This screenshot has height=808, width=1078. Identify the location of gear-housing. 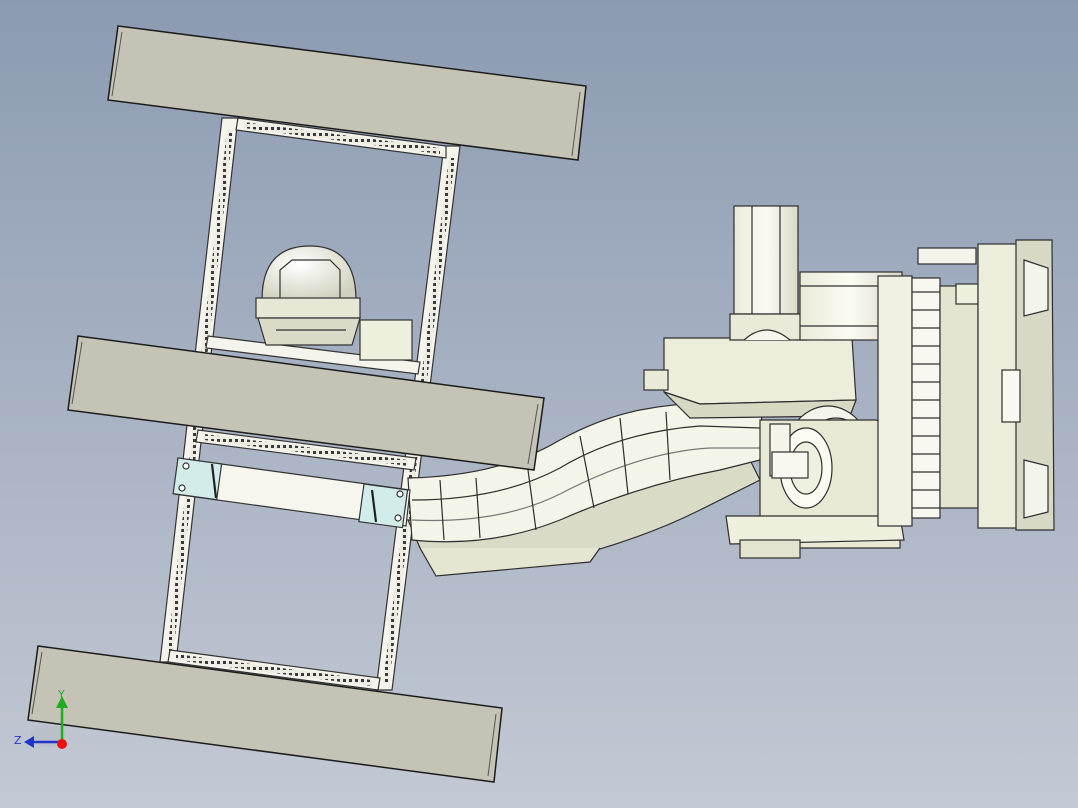
(966, 385).